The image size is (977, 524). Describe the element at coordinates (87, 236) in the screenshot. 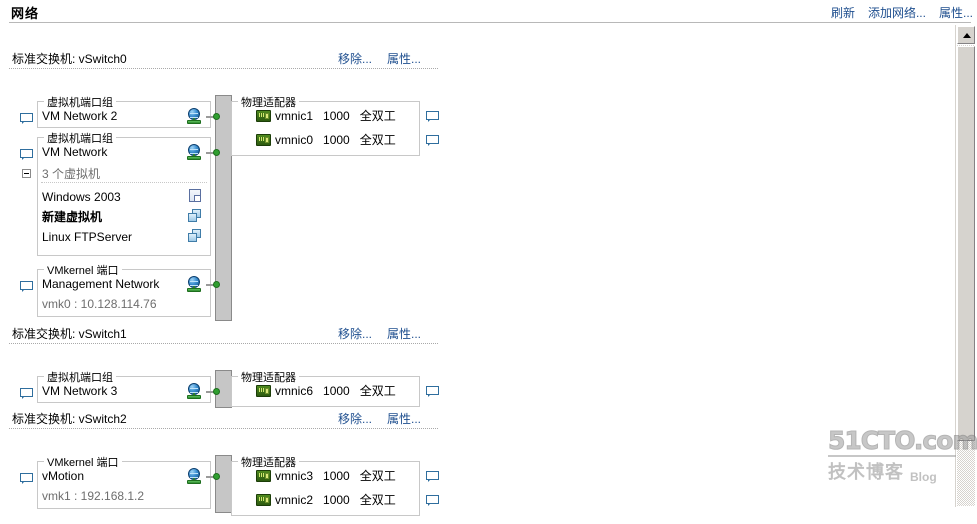

I see `vm-name: Linux FTPServer` at that location.